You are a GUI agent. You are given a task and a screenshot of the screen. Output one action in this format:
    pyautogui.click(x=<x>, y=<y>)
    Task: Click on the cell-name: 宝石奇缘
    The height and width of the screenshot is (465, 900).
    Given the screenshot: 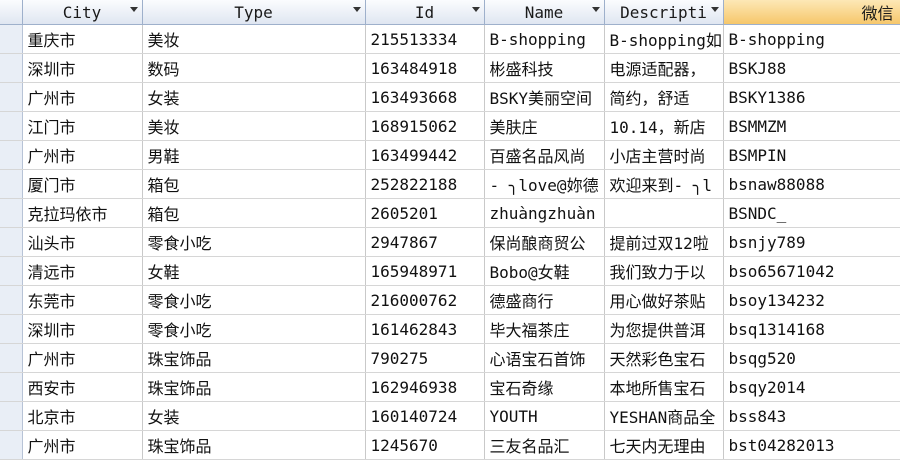 What is the action you would take?
    pyautogui.click(x=544, y=387)
    